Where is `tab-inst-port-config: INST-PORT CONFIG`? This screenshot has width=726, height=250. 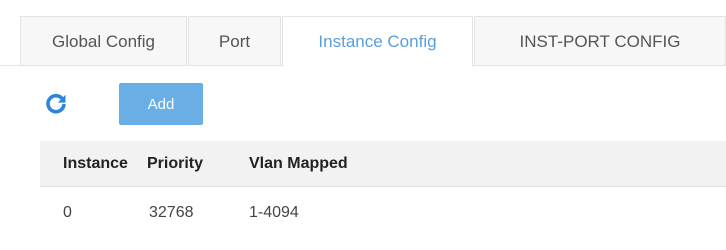
tab-inst-port-config: INST-PORT CONFIG is located at coordinates (600, 41).